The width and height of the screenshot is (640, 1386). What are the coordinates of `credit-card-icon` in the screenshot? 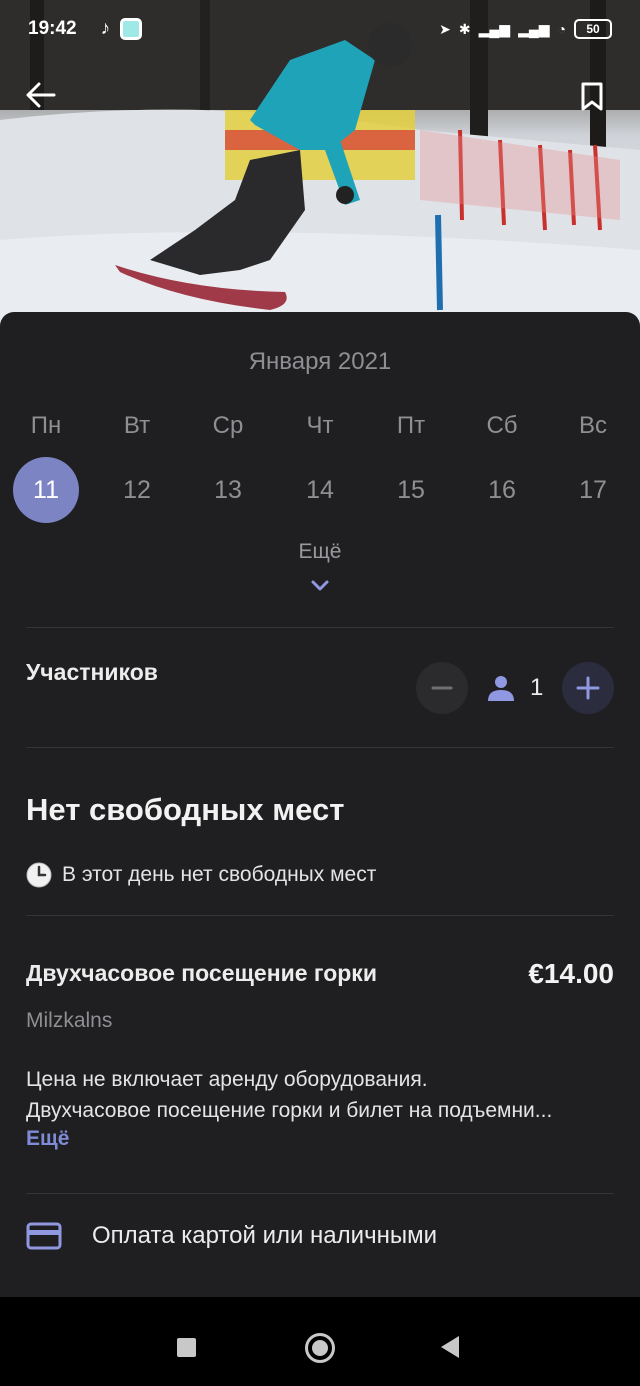 It's located at (44, 1236).